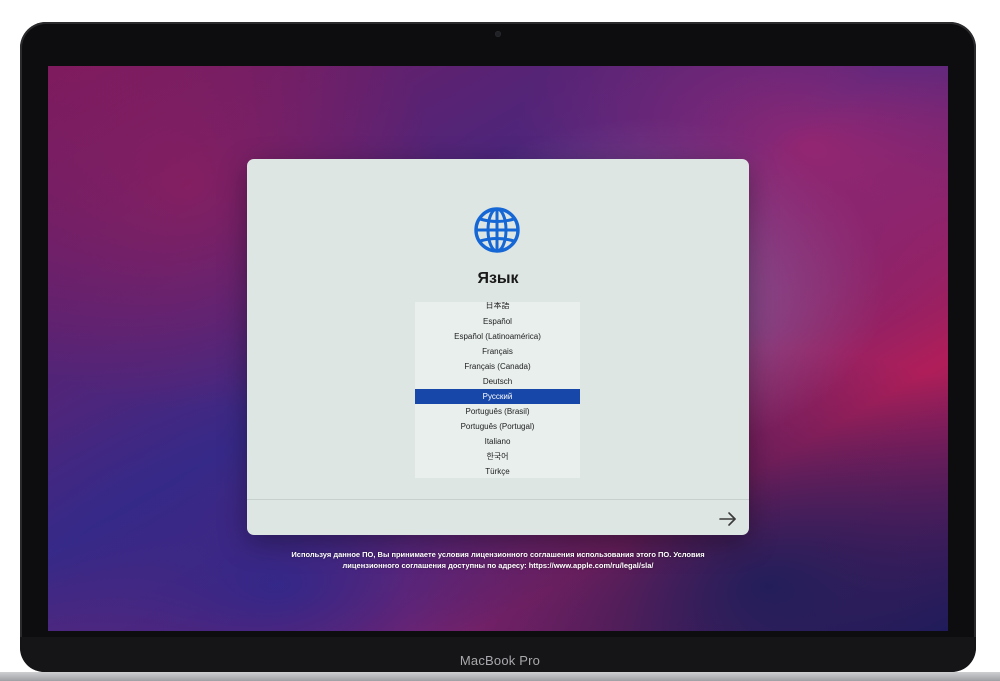  Describe the element at coordinates (498, 499) in the screenshot. I see `panel-divider` at that location.